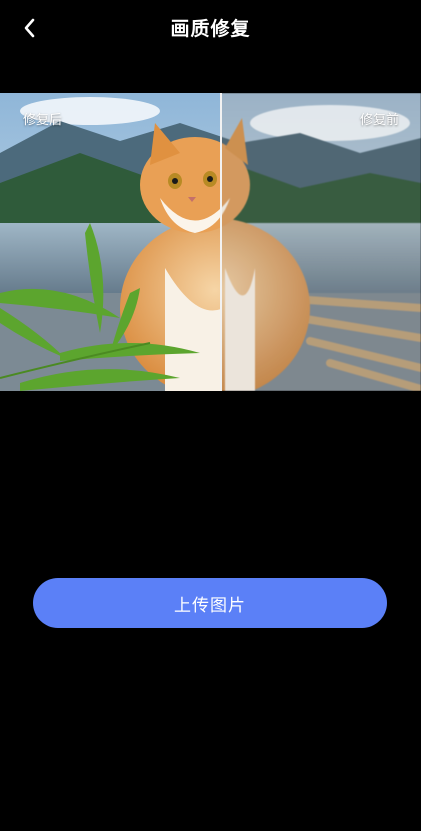  Describe the element at coordinates (221, 242) in the screenshot. I see `compare-divider-handle` at that location.